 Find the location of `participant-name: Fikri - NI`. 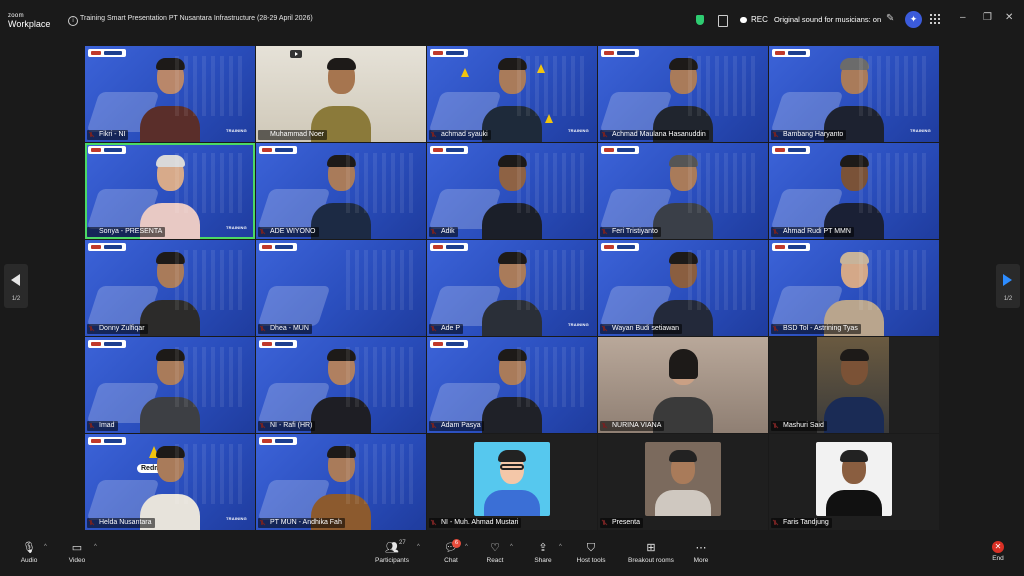

participant-name: Fikri - NI is located at coordinates (108, 135).